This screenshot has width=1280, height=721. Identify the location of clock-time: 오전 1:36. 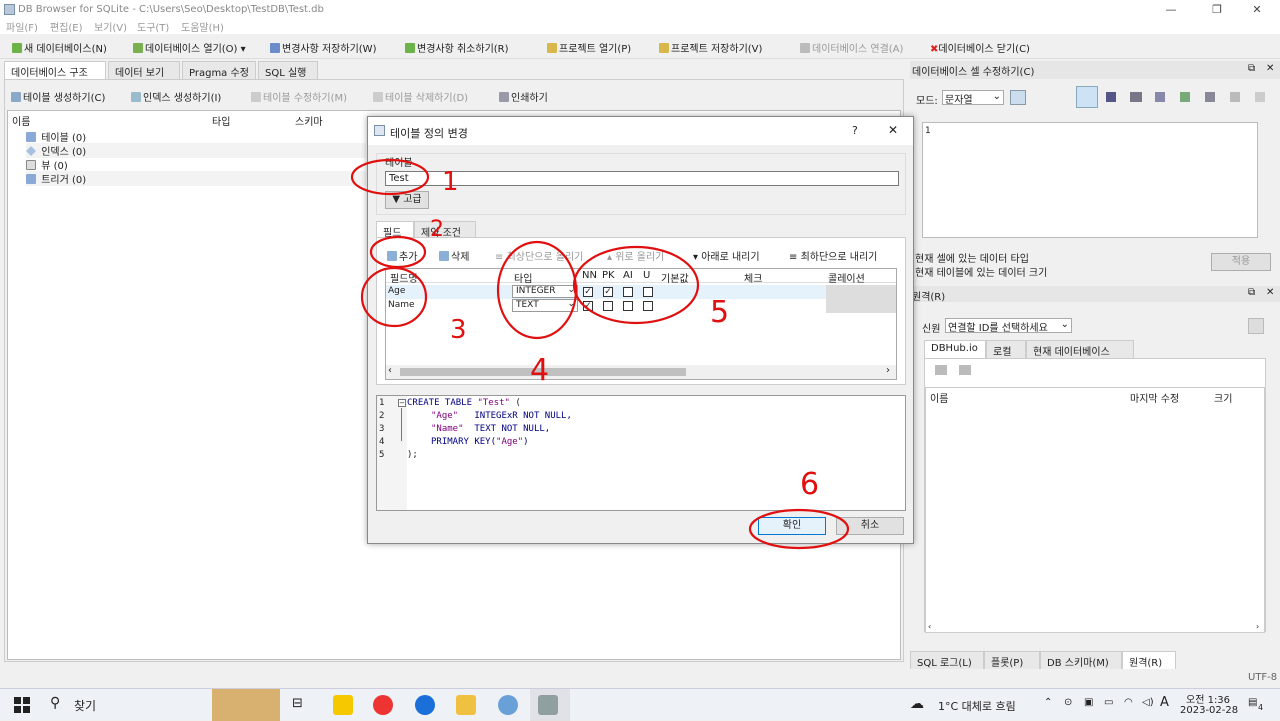
(1208, 698).